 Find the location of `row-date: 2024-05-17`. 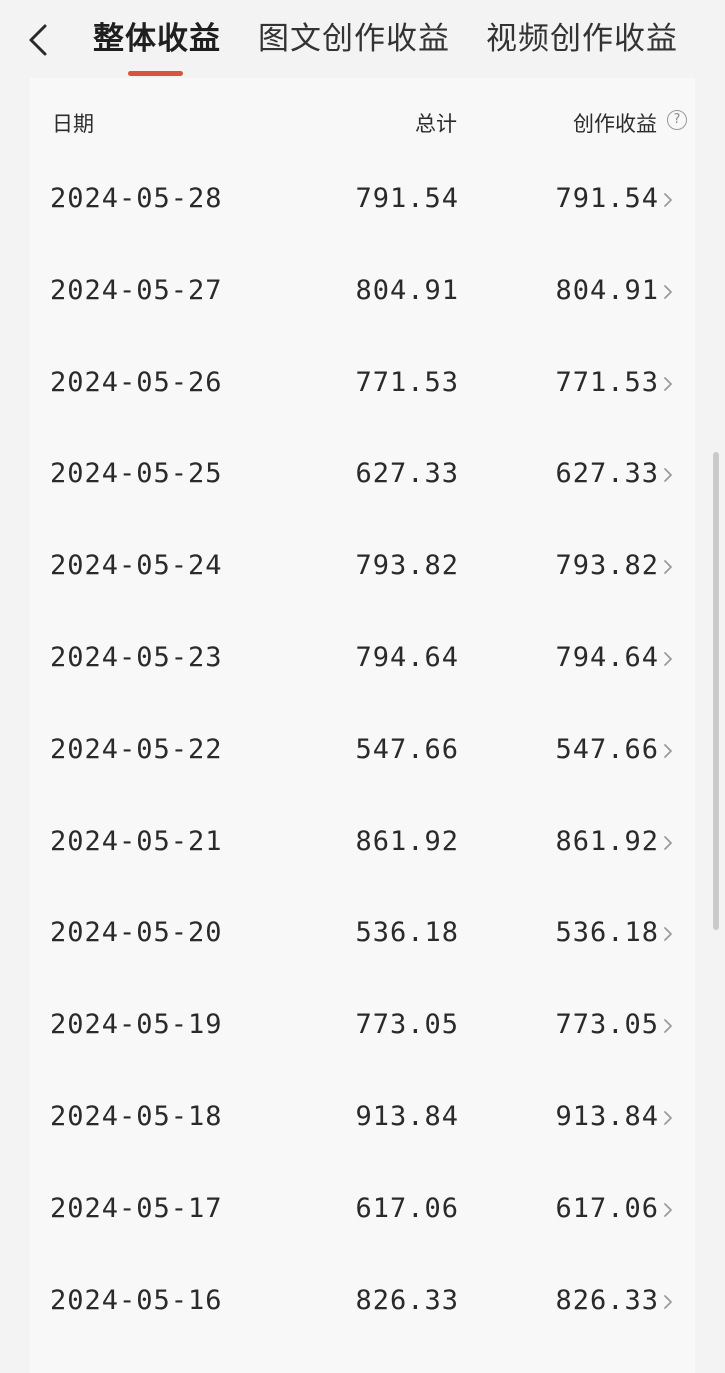

row-date: 2024-05-17 is located at coordinates (136, 1208).